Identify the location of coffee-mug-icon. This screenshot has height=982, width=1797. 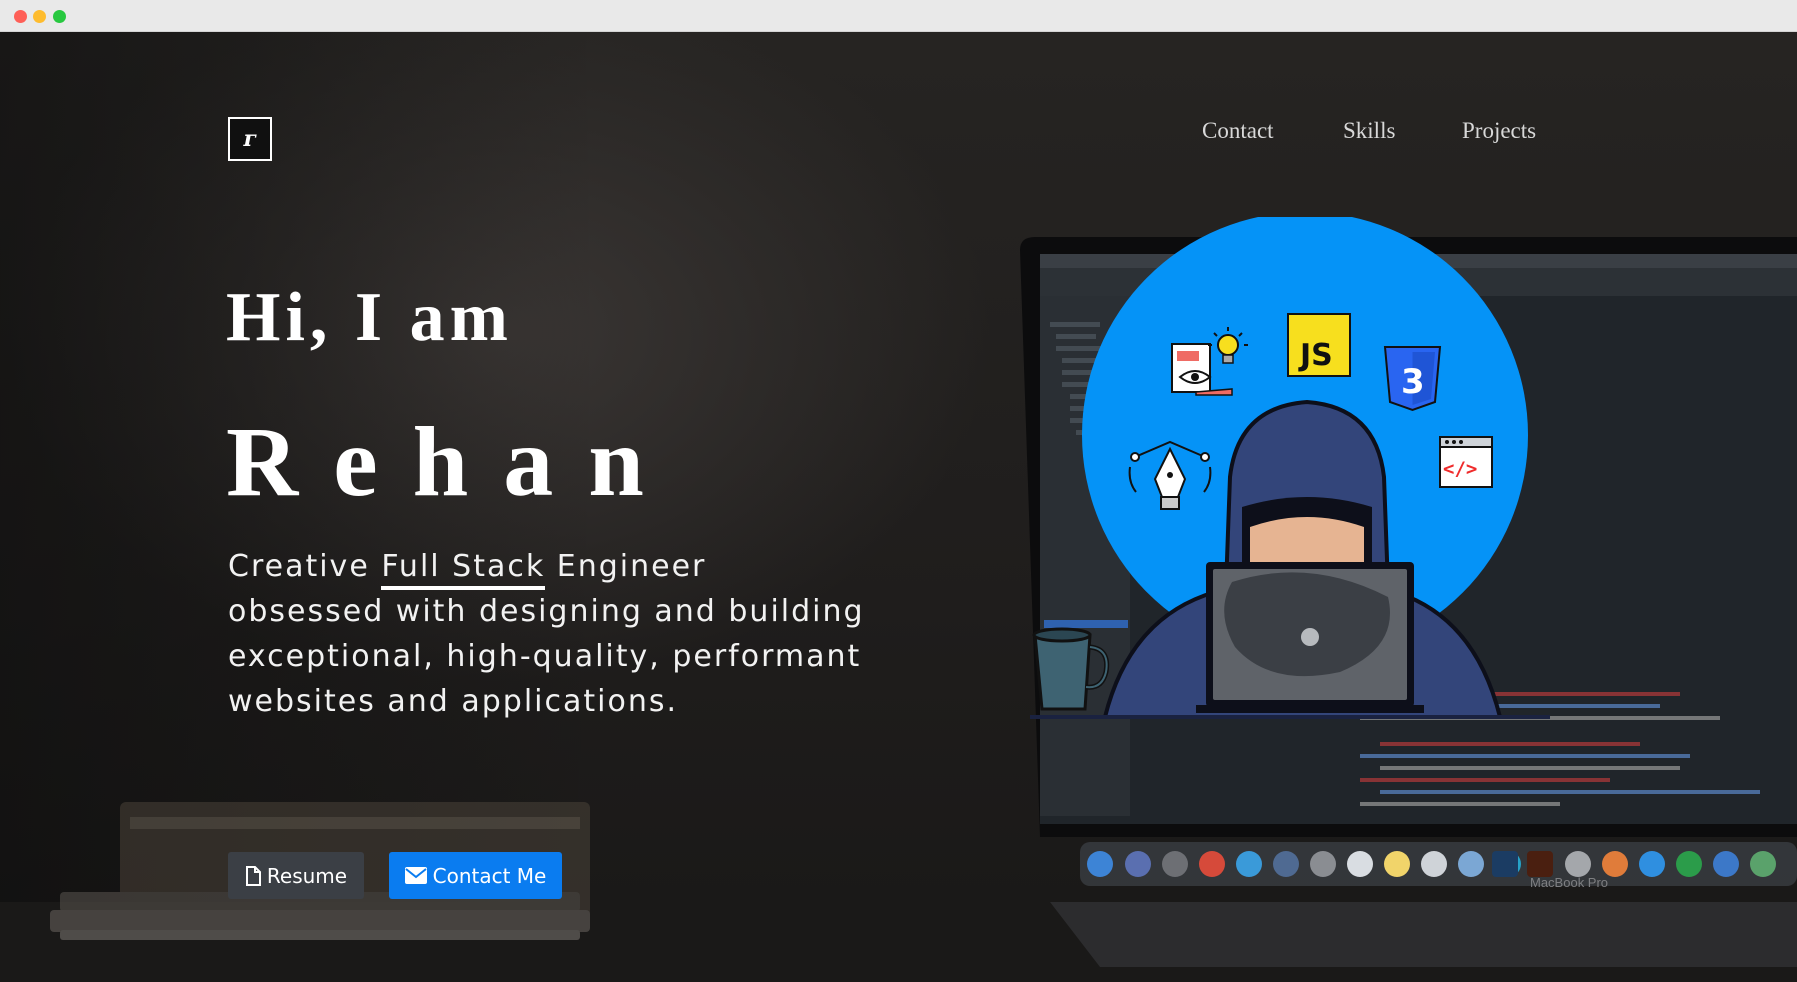
(1071, 669).